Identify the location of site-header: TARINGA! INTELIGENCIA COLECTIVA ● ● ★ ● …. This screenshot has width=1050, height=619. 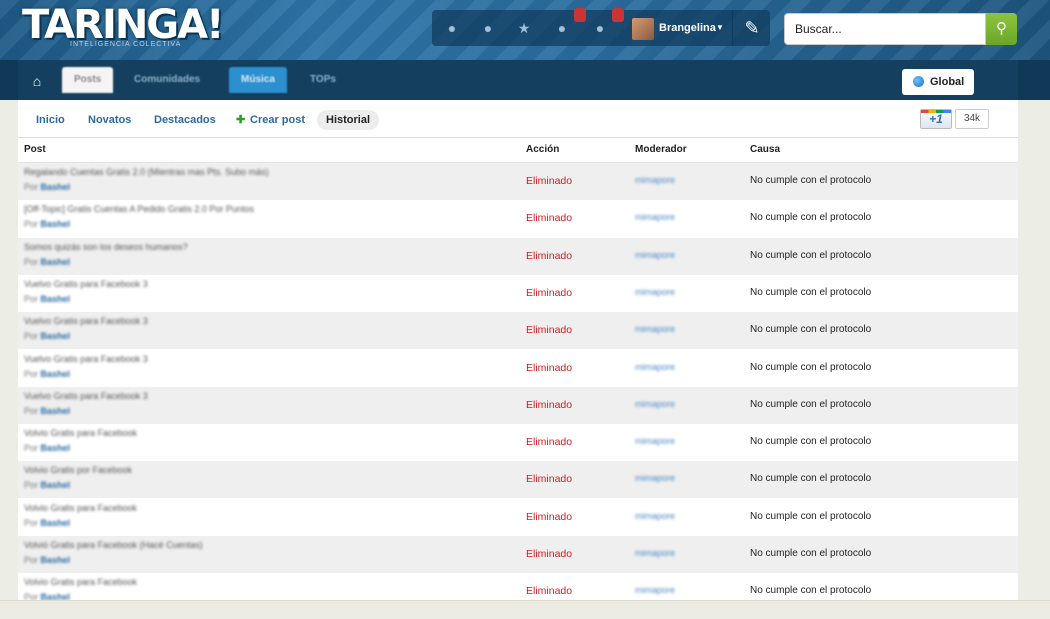
(525, 30).